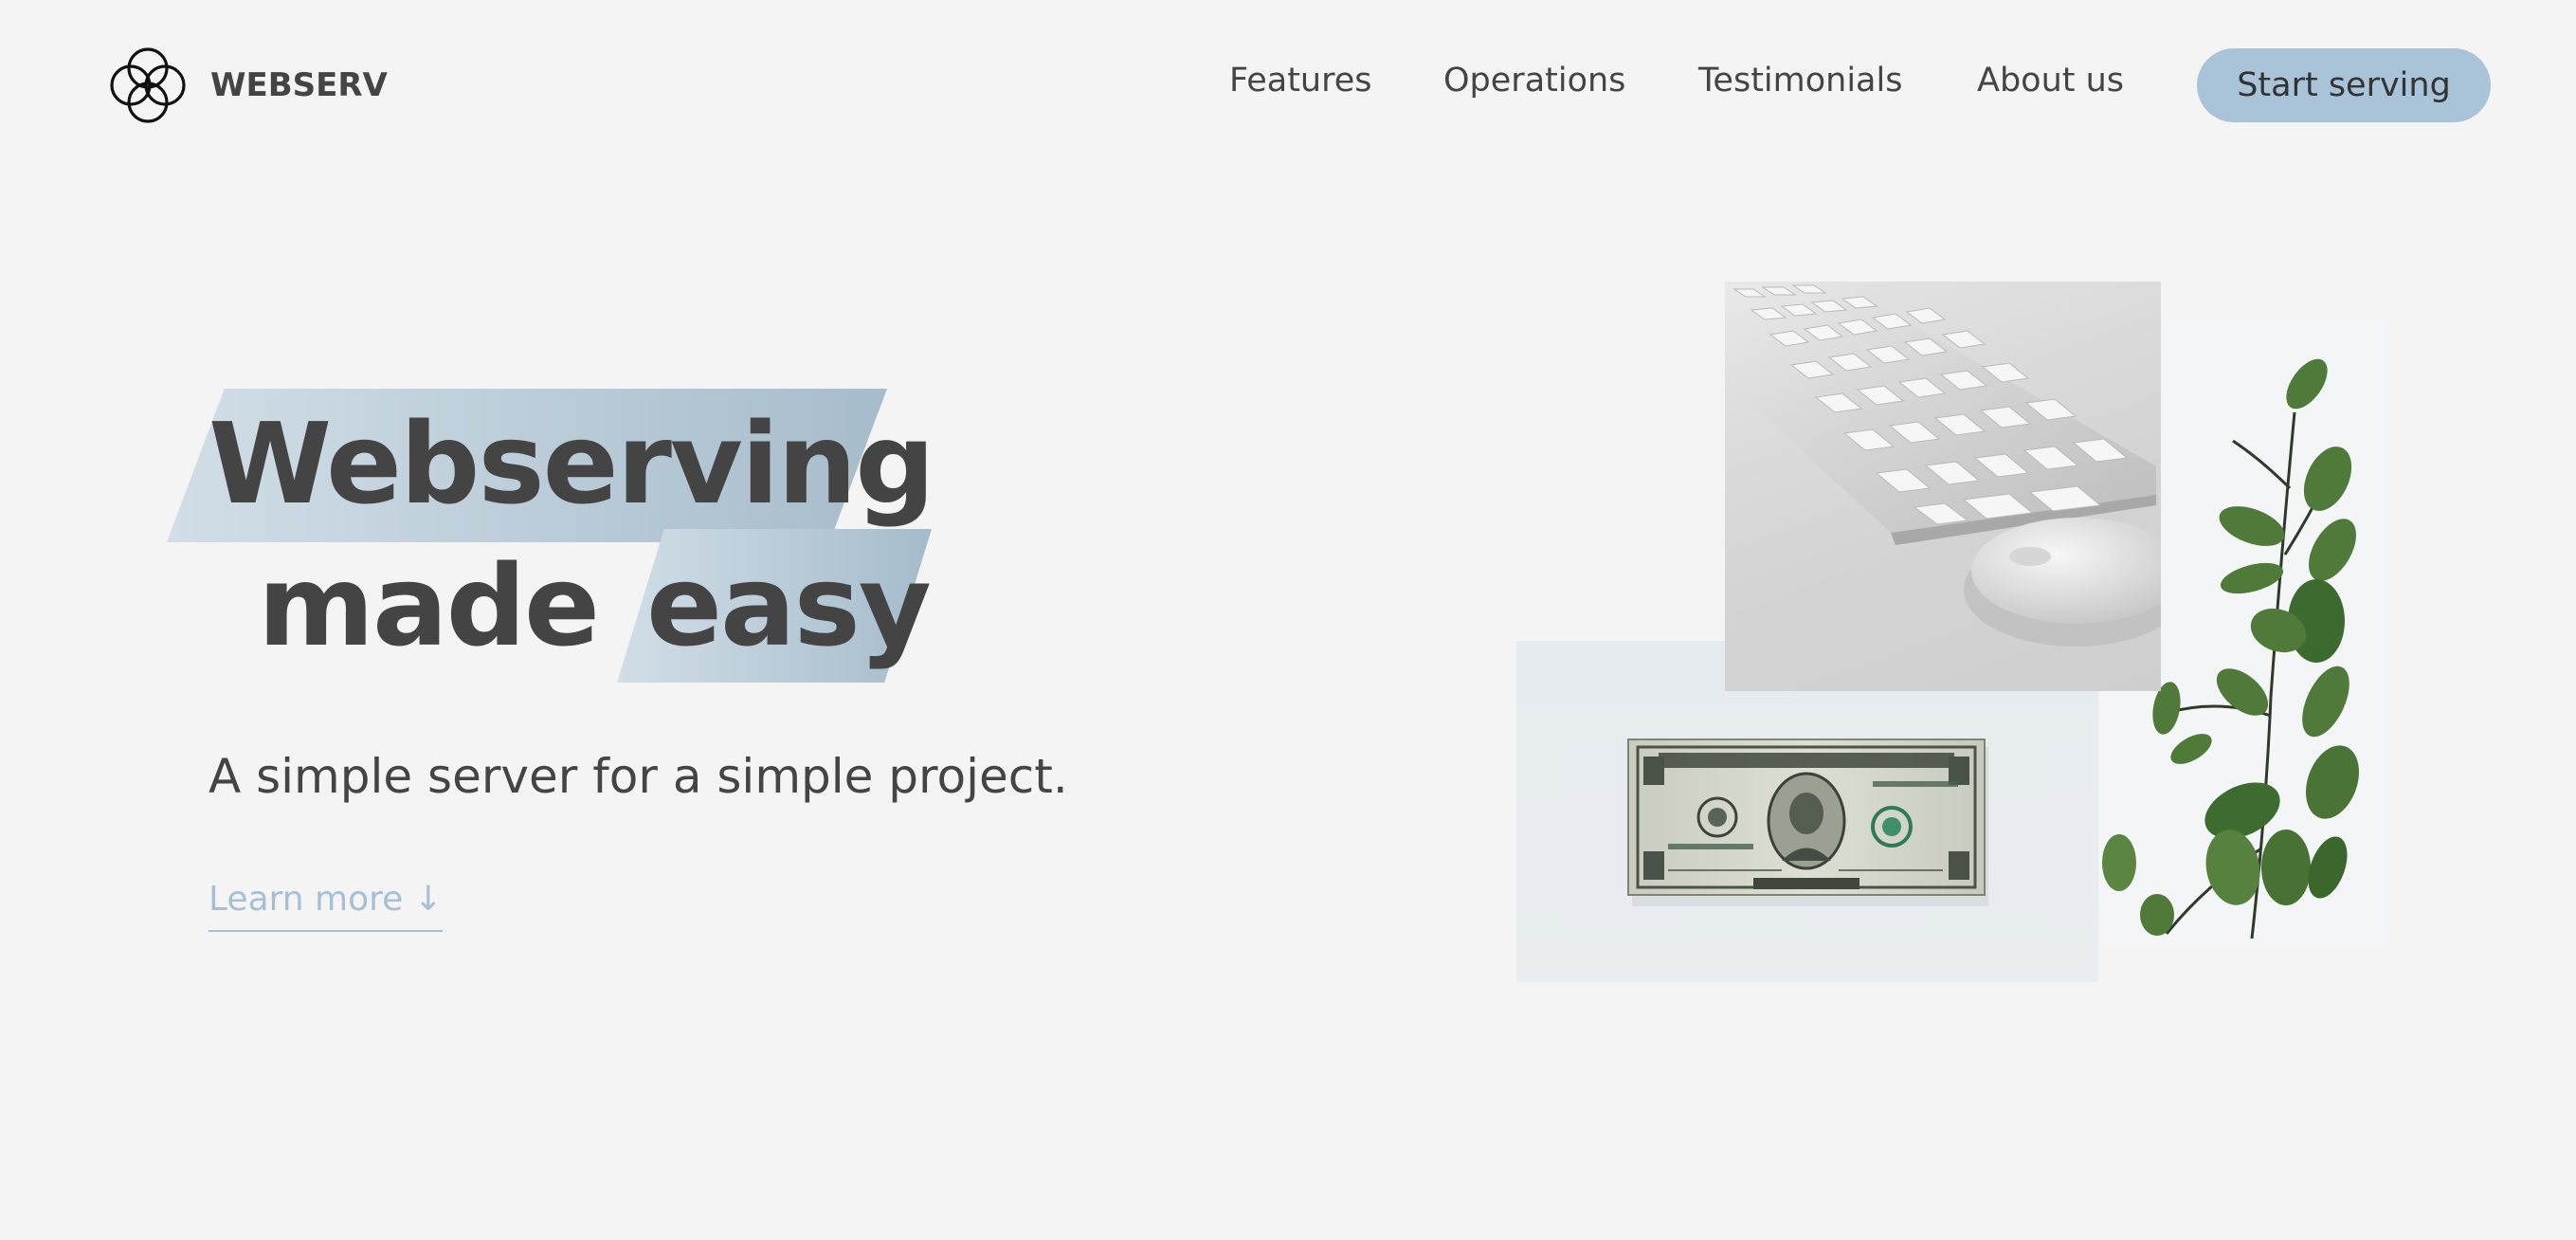 This screenshot has height=1240, width=2576. Describe the element at coordinates (1300, 81) in the screenshot. I see `nav-link-features: Features` at that location.